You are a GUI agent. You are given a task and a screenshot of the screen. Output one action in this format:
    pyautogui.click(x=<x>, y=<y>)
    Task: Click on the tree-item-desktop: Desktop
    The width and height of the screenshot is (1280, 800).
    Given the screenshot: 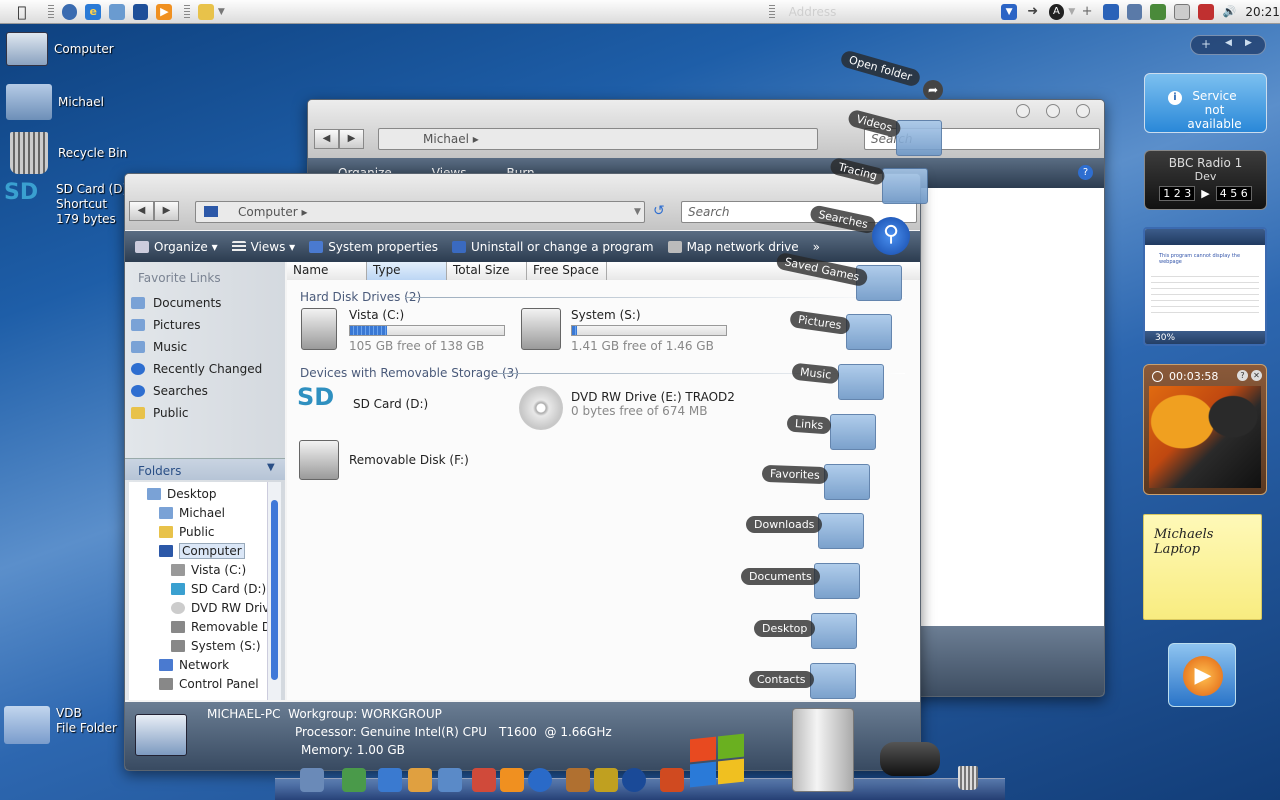 What is the action you would take?
    pyautogui.click(x=198, y=493)
    